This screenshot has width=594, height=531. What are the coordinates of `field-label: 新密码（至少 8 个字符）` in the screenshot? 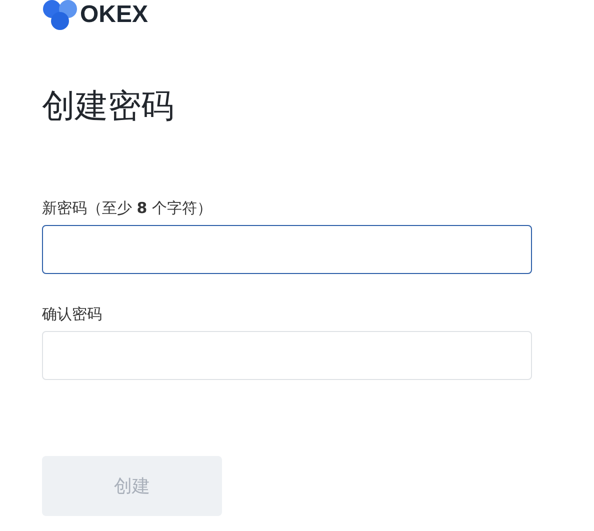 It's located at (127, 208).